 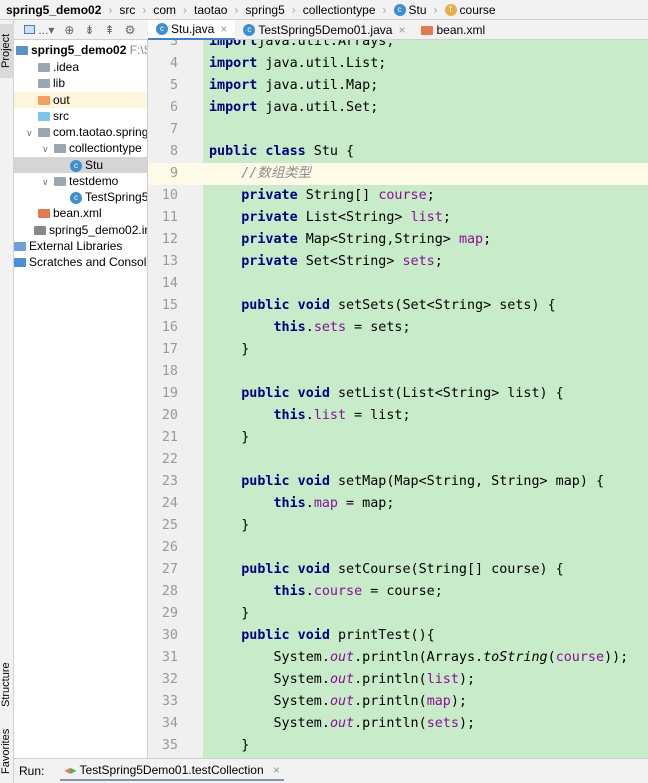 What do you see at coordinates (260, 174) in the screenshot?
I see `code-text: //数组类型` at bounding box center [260, 174].